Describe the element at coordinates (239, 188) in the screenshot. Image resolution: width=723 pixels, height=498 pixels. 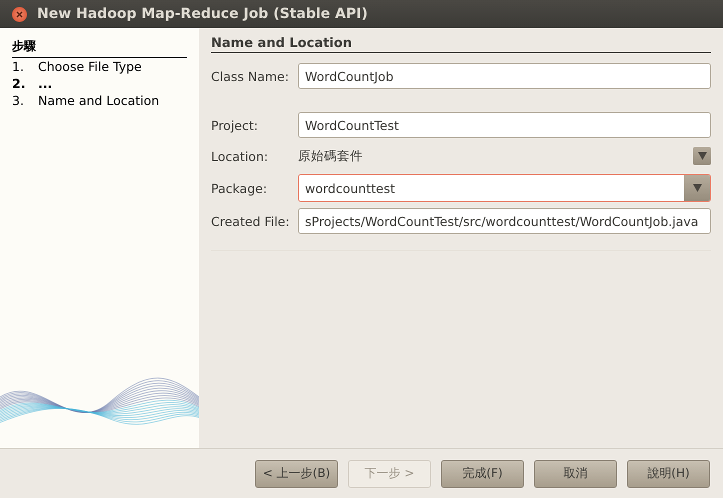
I see `field-label: Package:` at that location.